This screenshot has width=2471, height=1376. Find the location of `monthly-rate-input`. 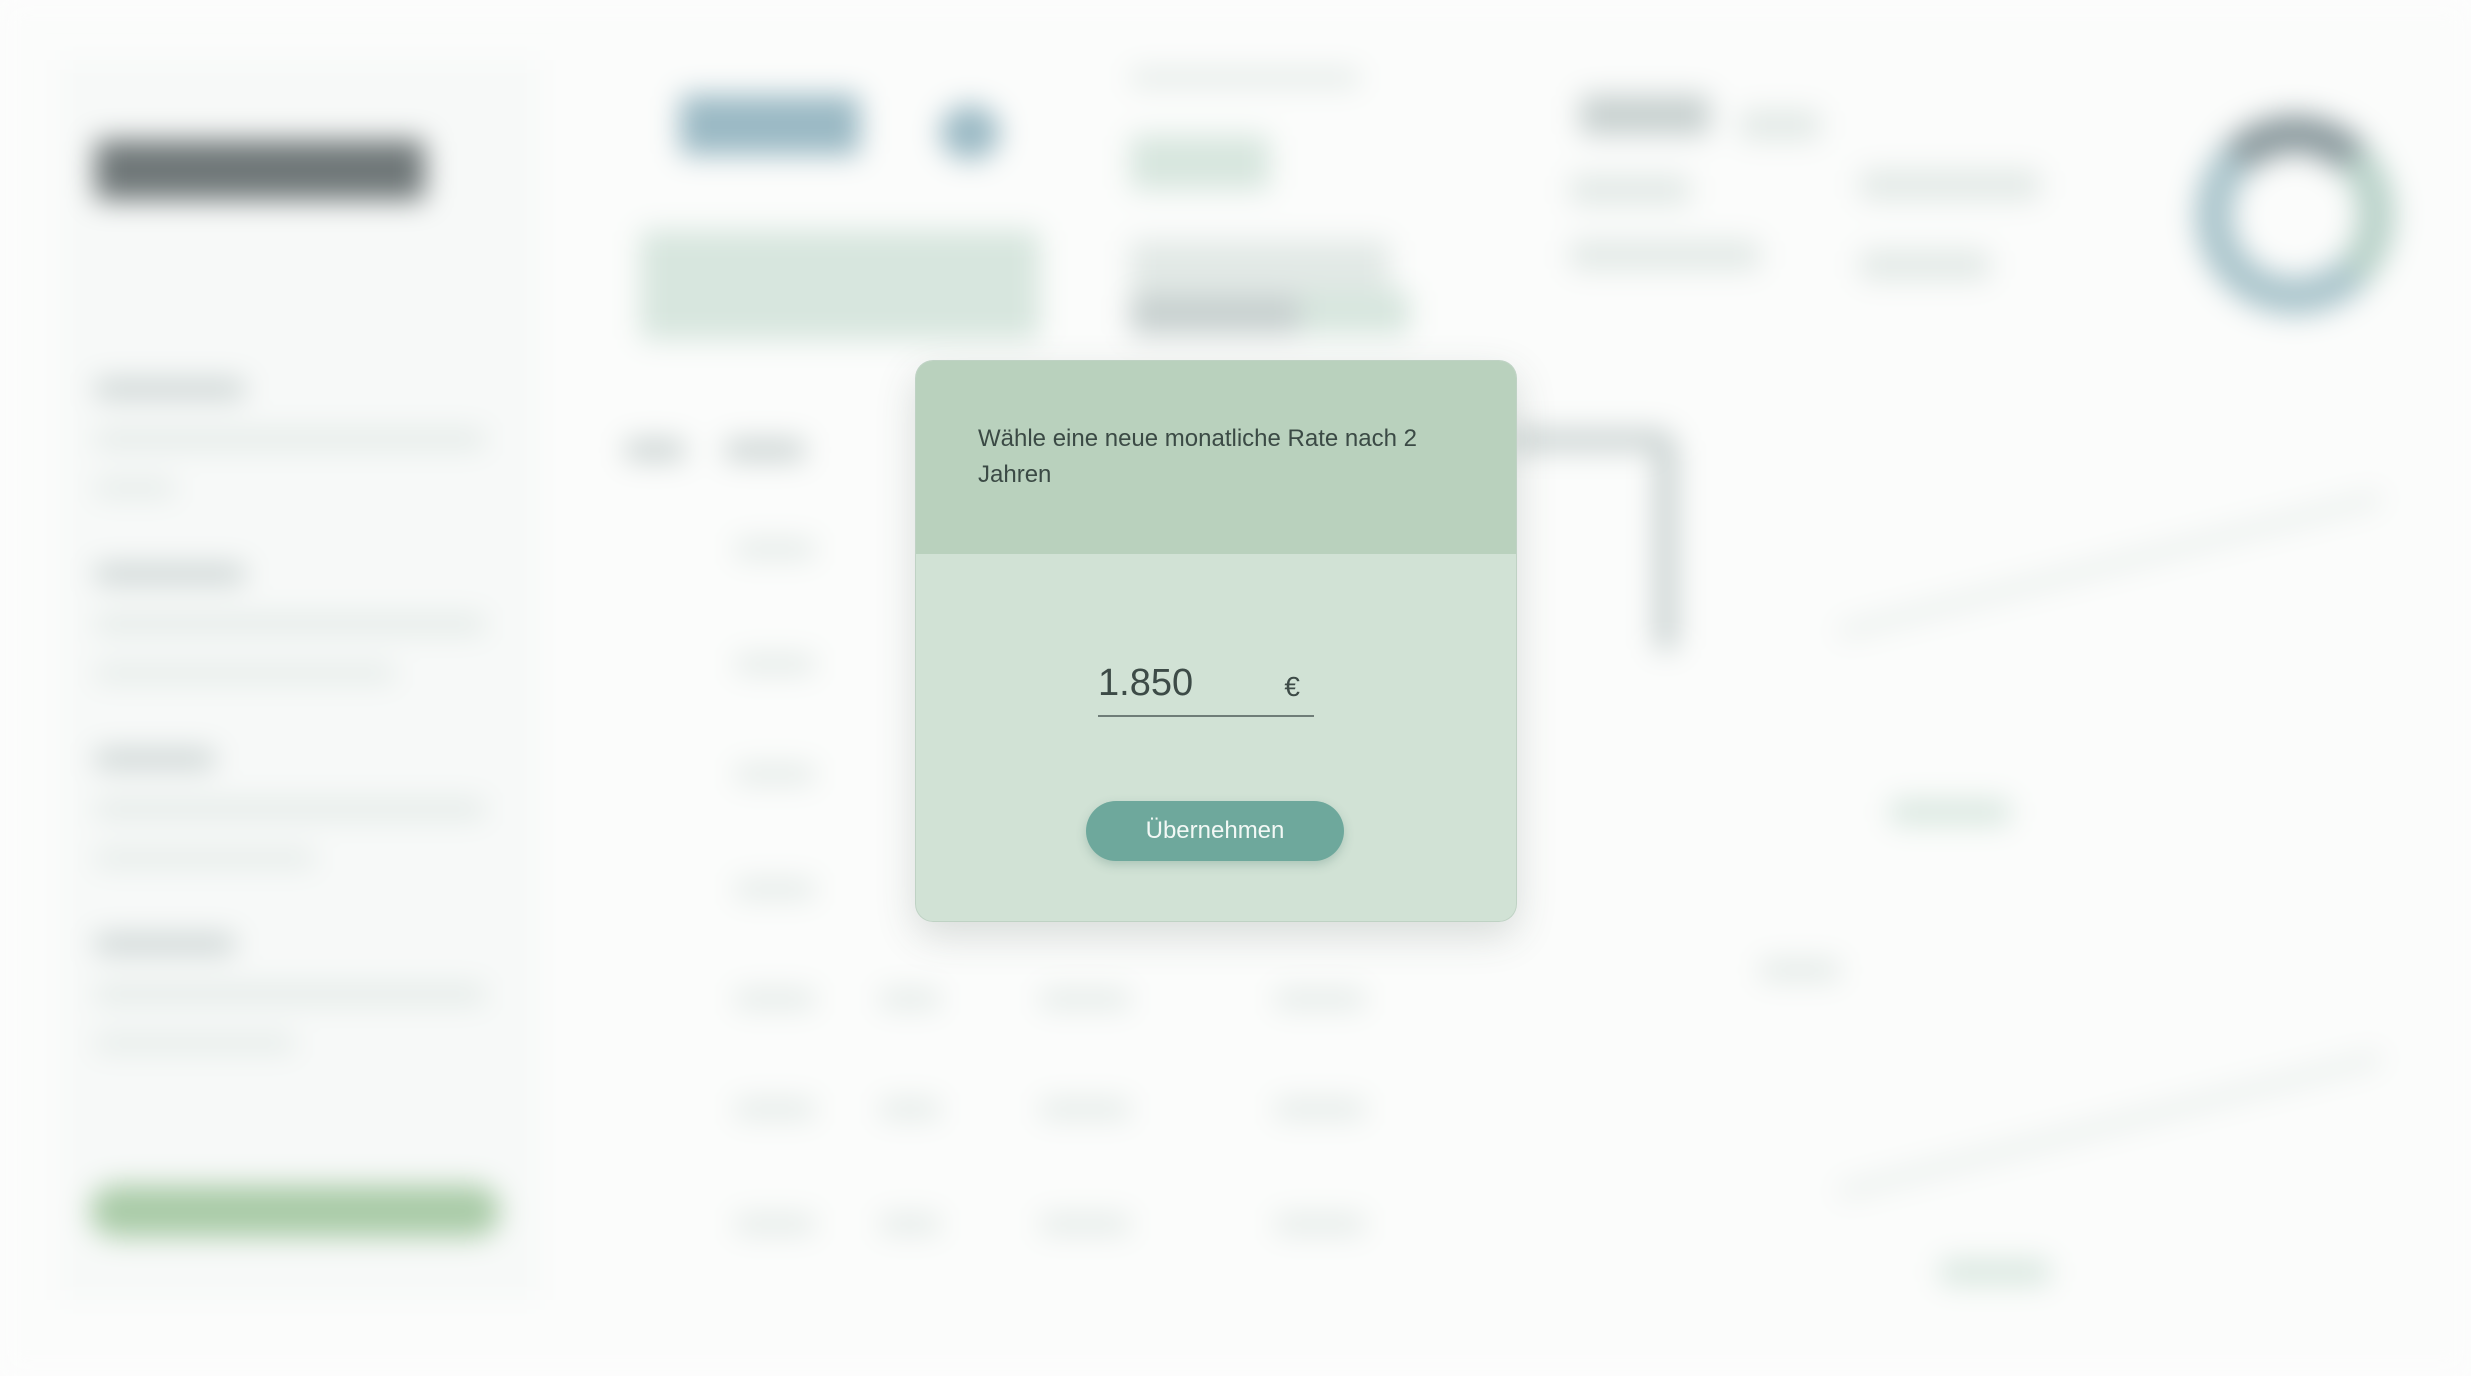

monthly-rate-input is located at coordinates (1178, 683).